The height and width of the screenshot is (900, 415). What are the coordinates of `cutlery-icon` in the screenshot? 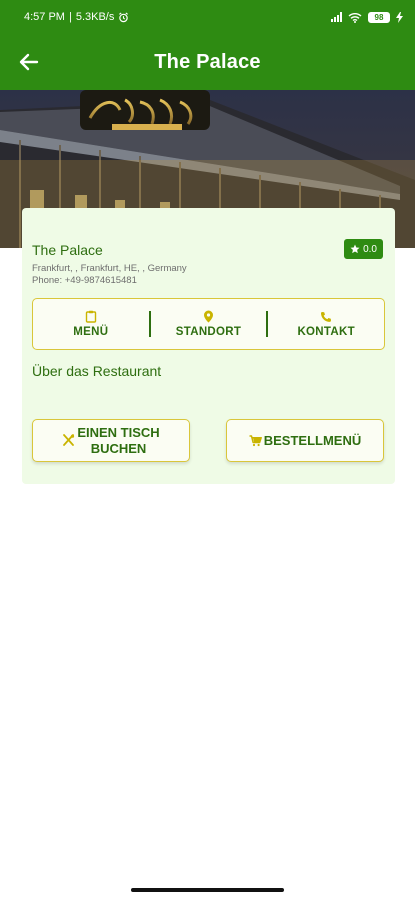 It's located at (68, 440).